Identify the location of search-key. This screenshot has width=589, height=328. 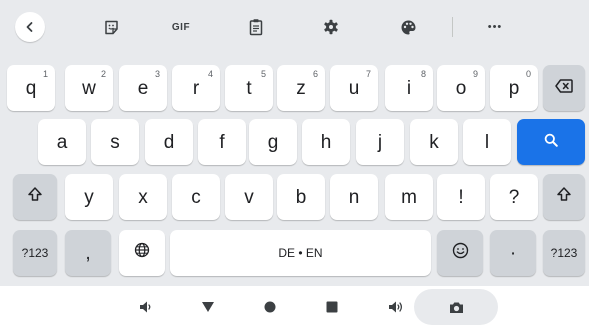
(551, 142).